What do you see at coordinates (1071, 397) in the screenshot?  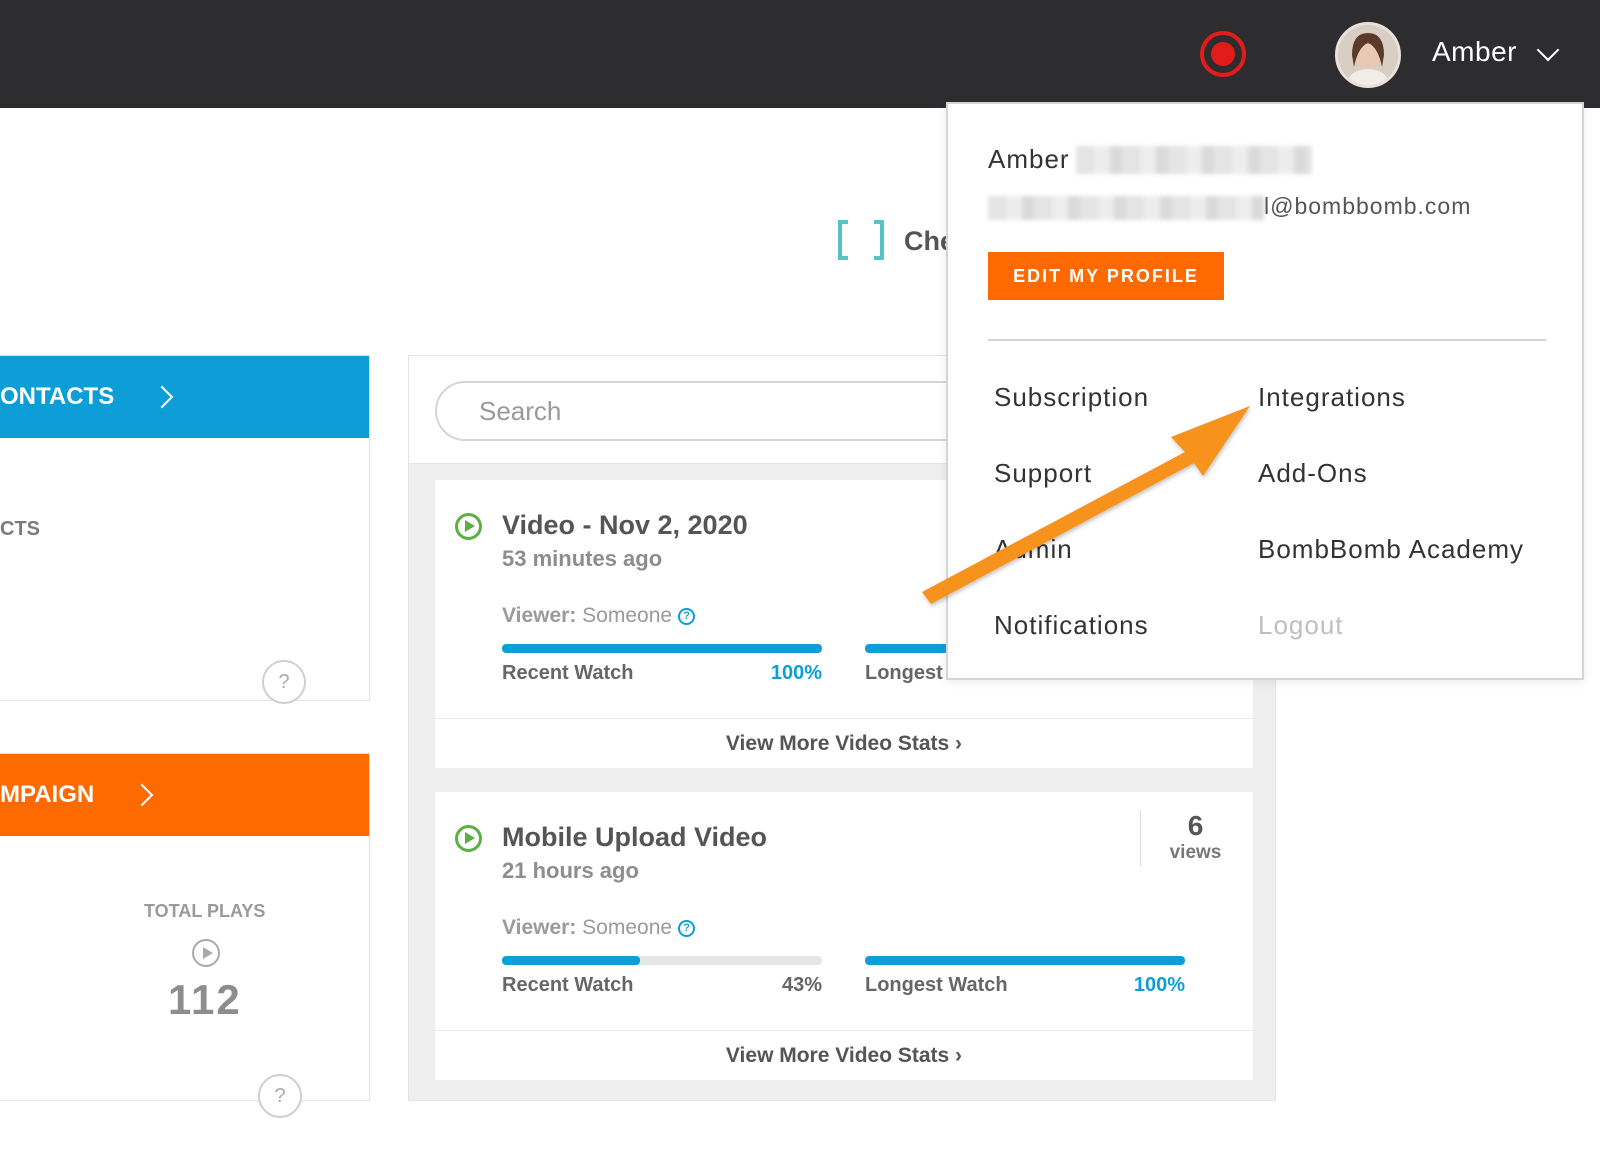 I see `menu-item-subscription: Subscription` at bounding box center [1071, 397].